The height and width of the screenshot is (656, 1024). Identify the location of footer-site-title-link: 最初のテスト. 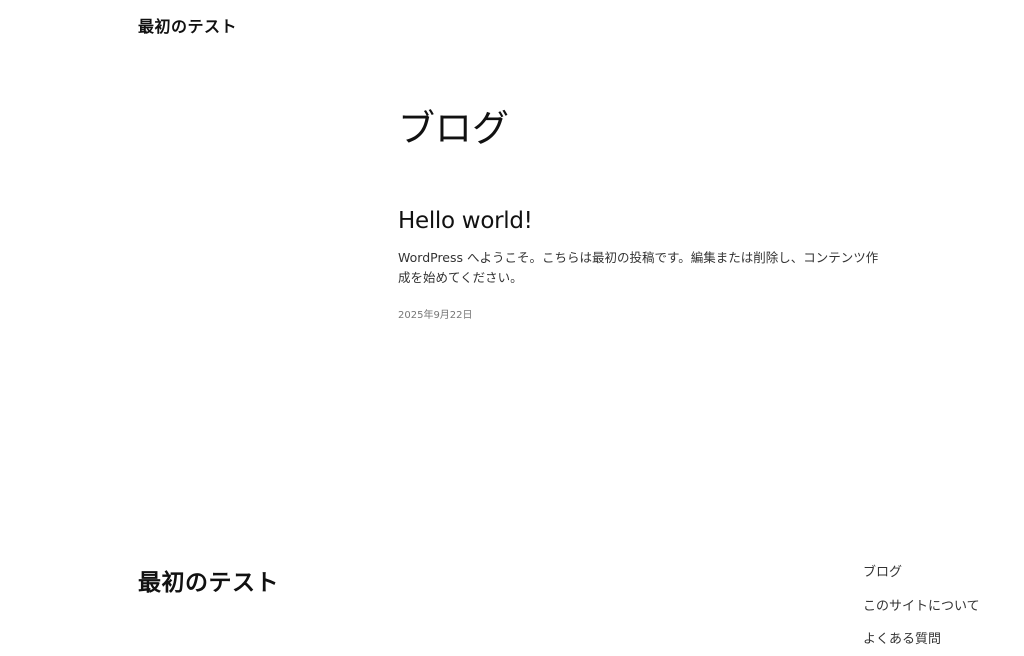
(208, 580).